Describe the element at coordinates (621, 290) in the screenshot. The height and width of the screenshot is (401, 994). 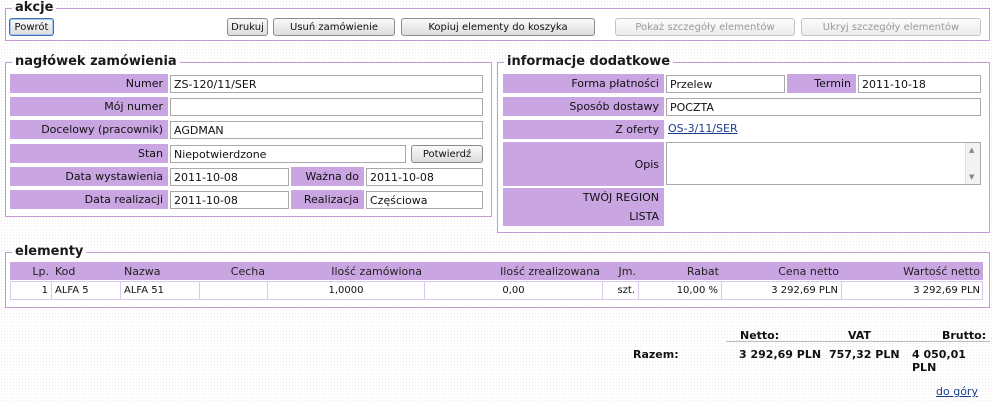
I see `cell-unit: szt.` at that location.